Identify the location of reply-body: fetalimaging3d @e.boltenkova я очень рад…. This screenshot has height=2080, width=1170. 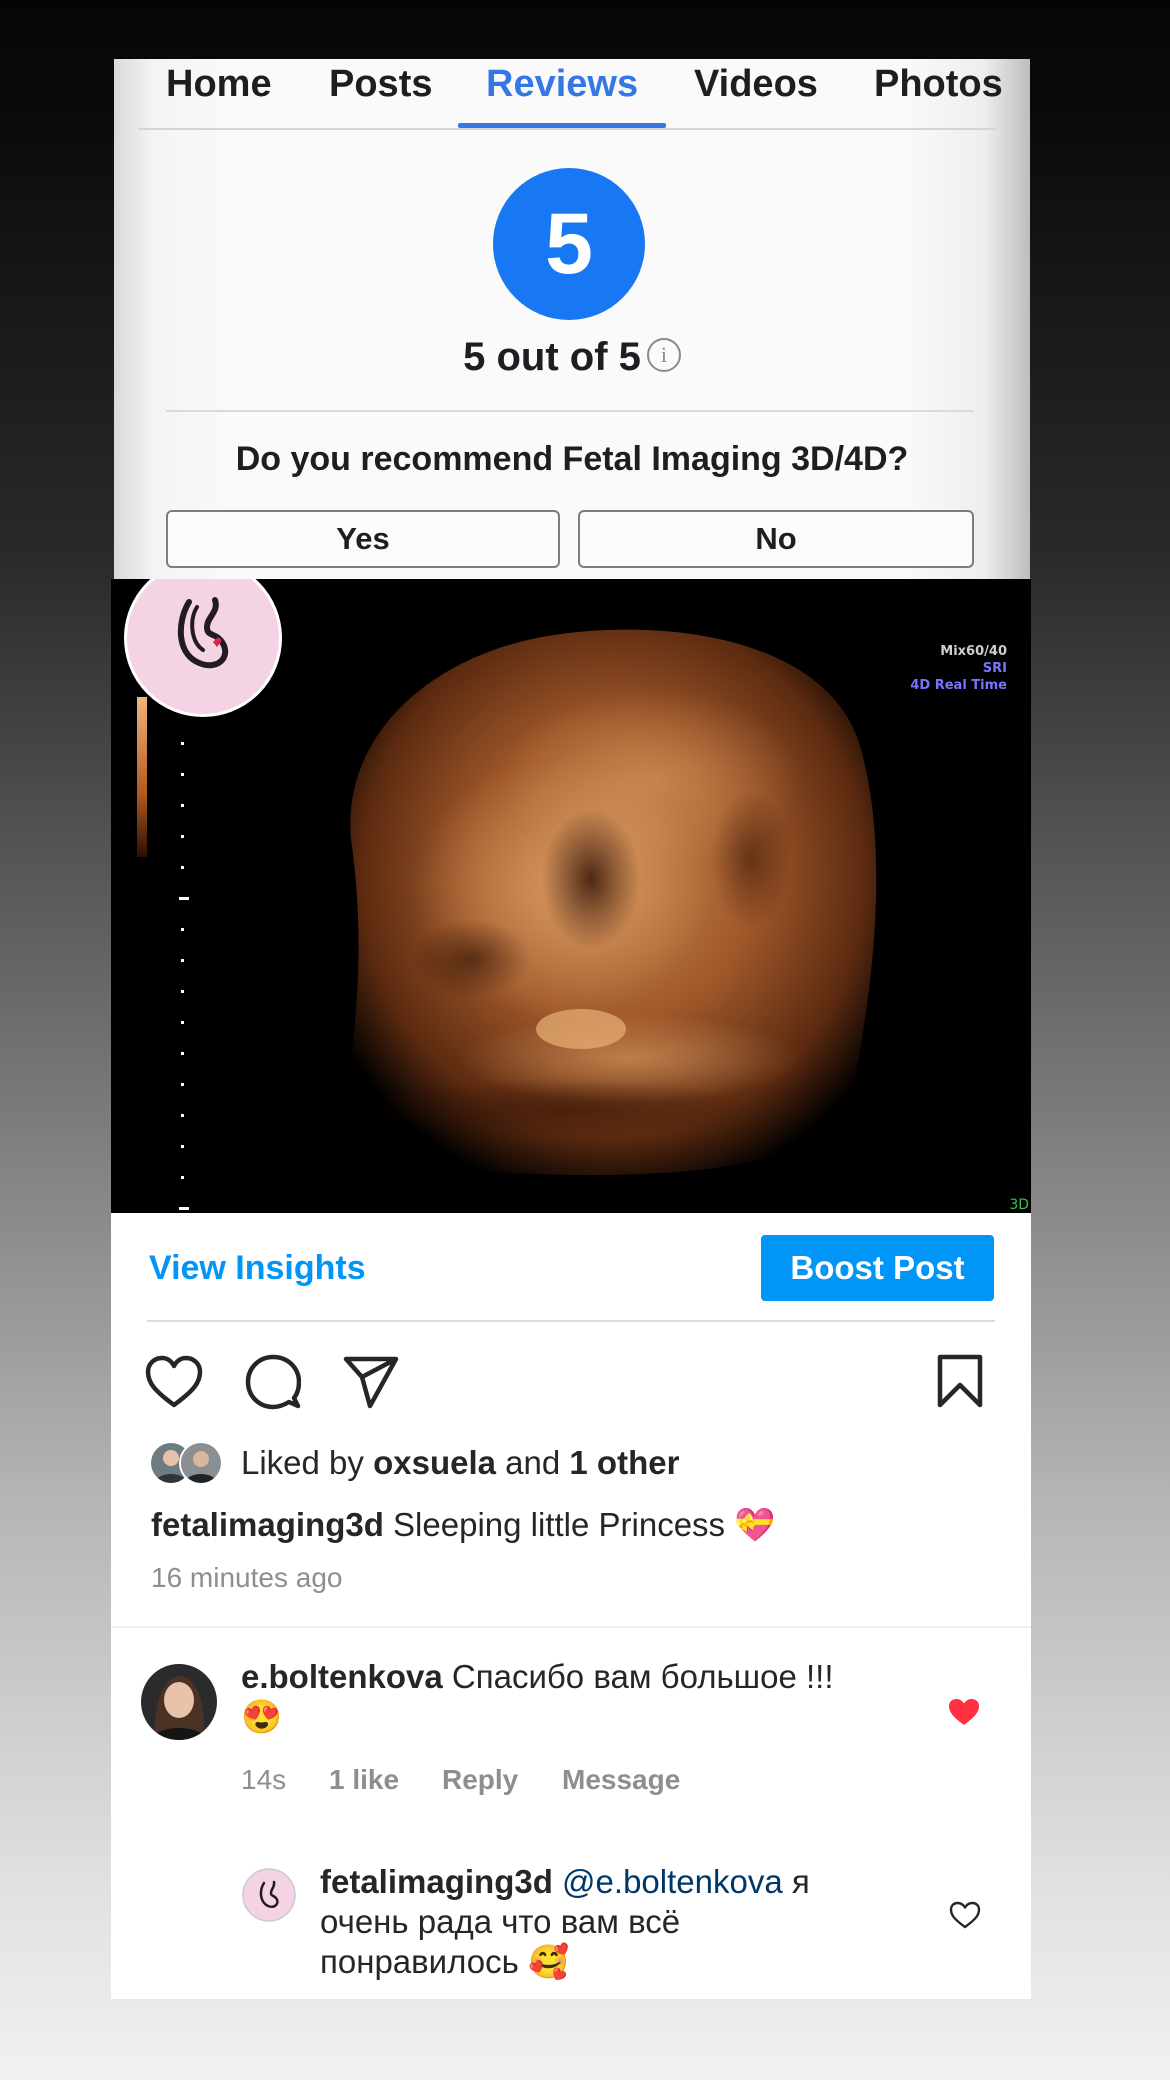
(600, 1922).